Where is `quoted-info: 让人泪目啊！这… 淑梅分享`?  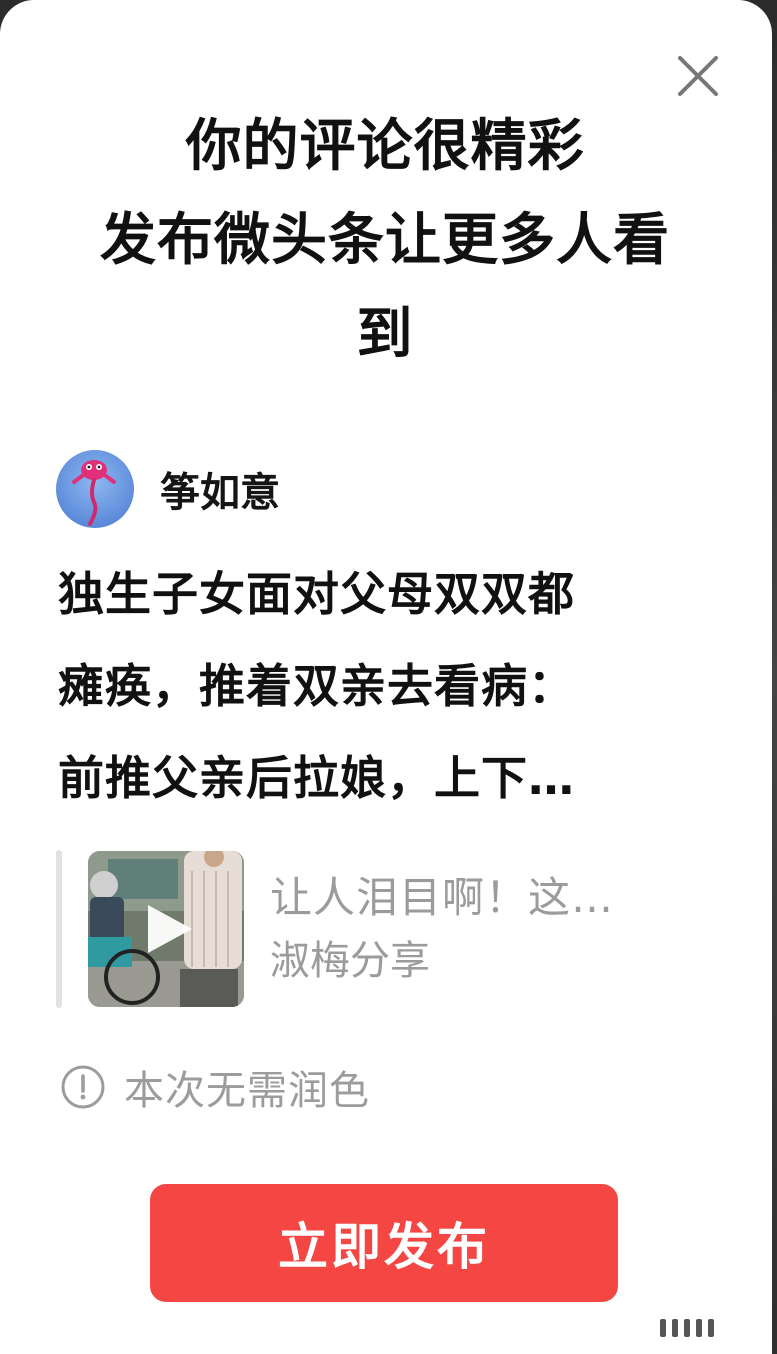 quoted-info: 让人泪目啊！这… 淑梅分享 is located at coordinates (442, 929).